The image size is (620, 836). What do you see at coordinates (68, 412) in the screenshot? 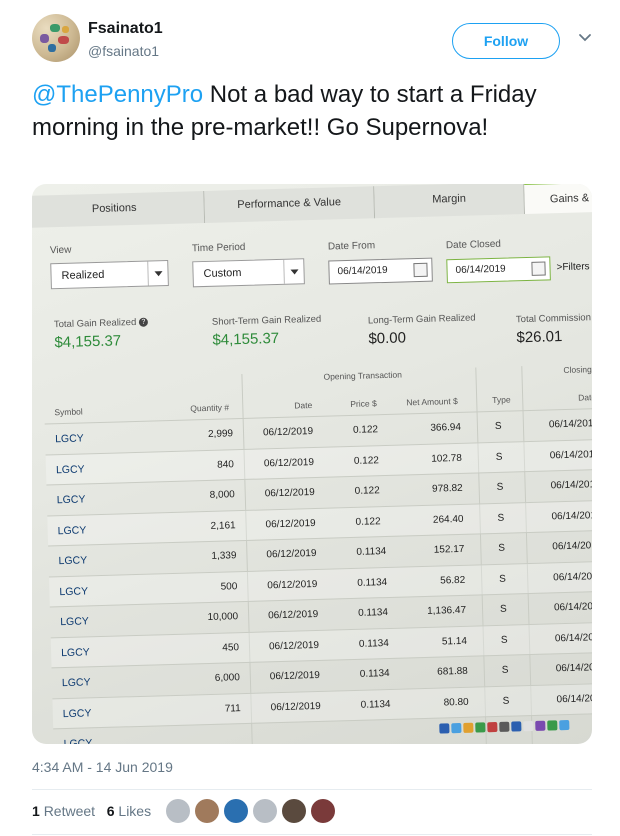
I see `col-symbol: Symbol` at bounding box center [68, 412].